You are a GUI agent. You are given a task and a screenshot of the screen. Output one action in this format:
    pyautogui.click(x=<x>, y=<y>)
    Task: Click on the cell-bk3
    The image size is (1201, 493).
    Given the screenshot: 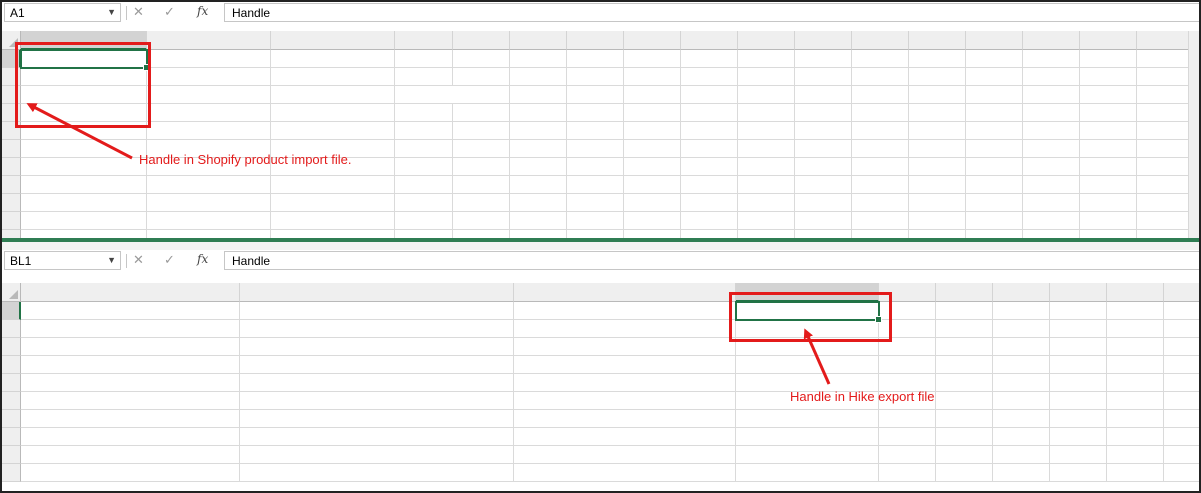 What is the action you would take?
    pyautogui.click(x=625, y=347)
    